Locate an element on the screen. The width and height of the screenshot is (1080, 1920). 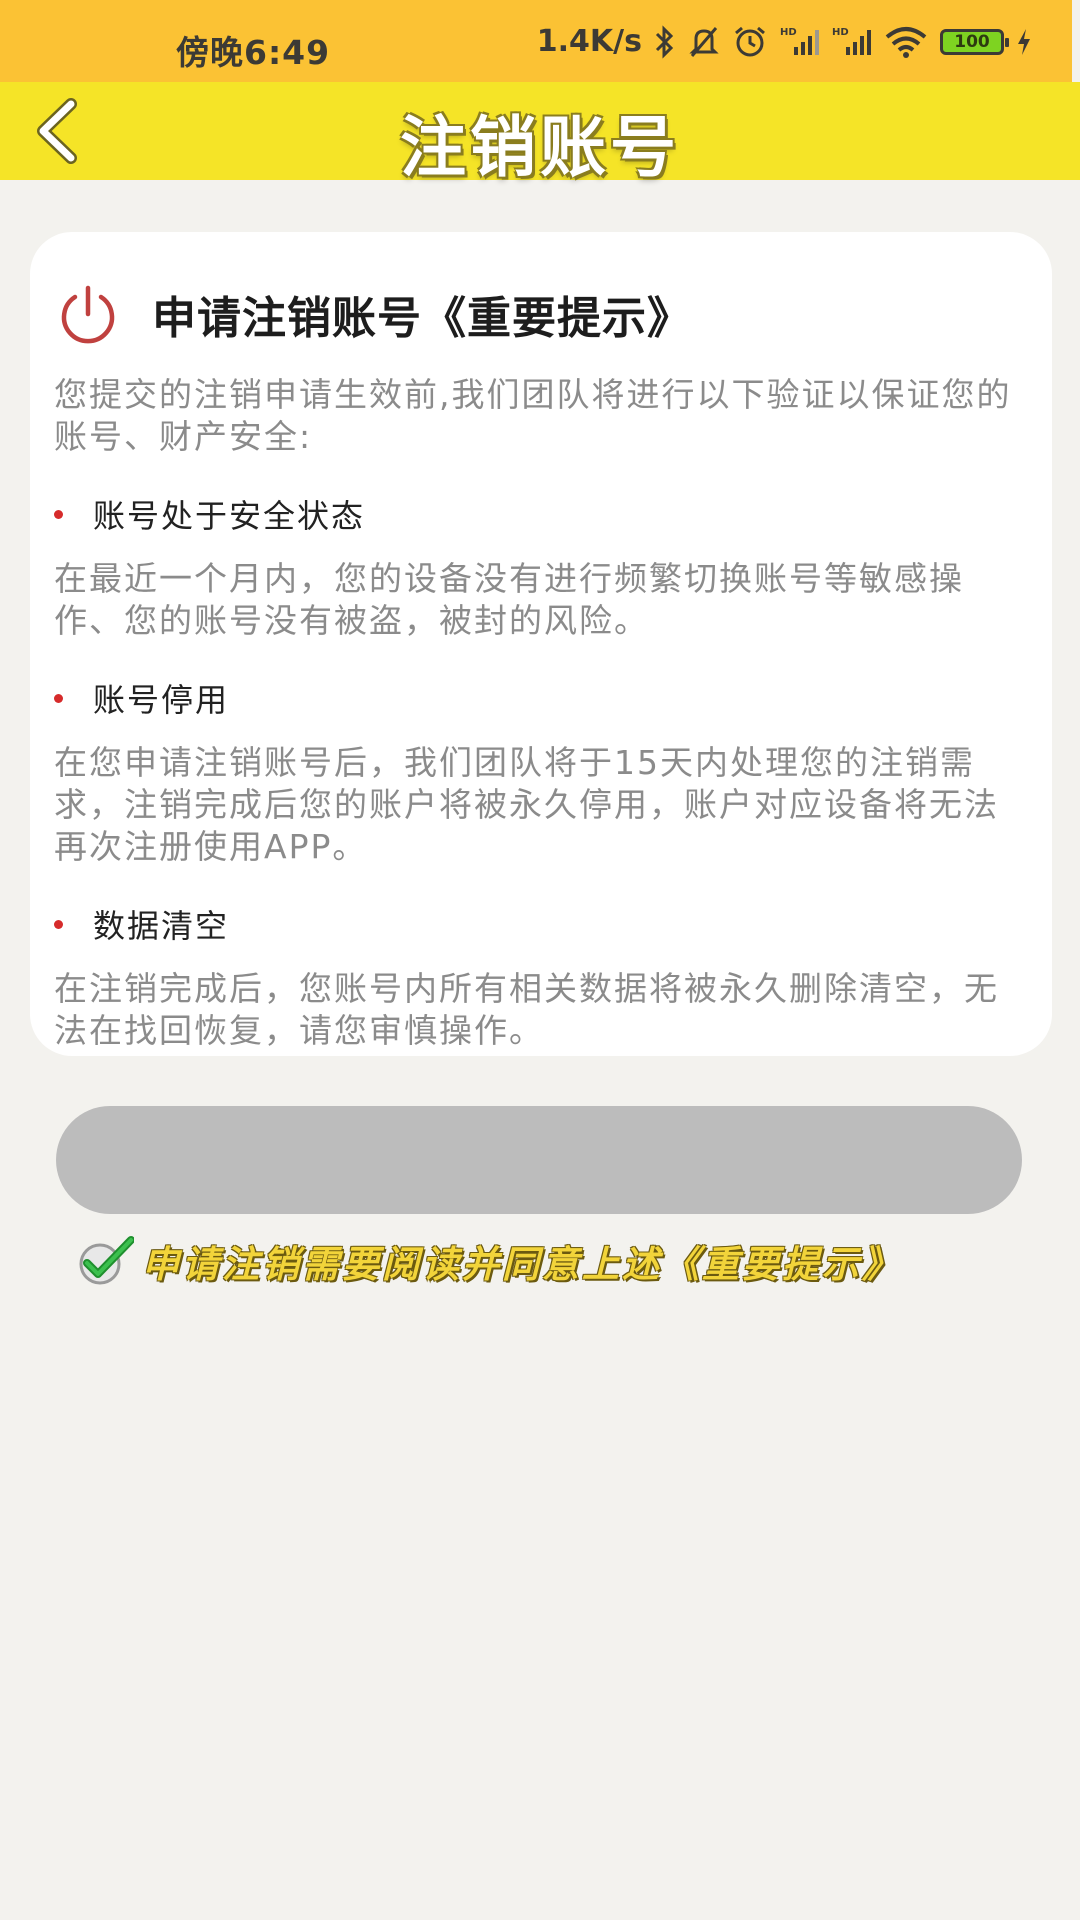
section-title-text: 数据清空 is located at coordinates (161, 926).